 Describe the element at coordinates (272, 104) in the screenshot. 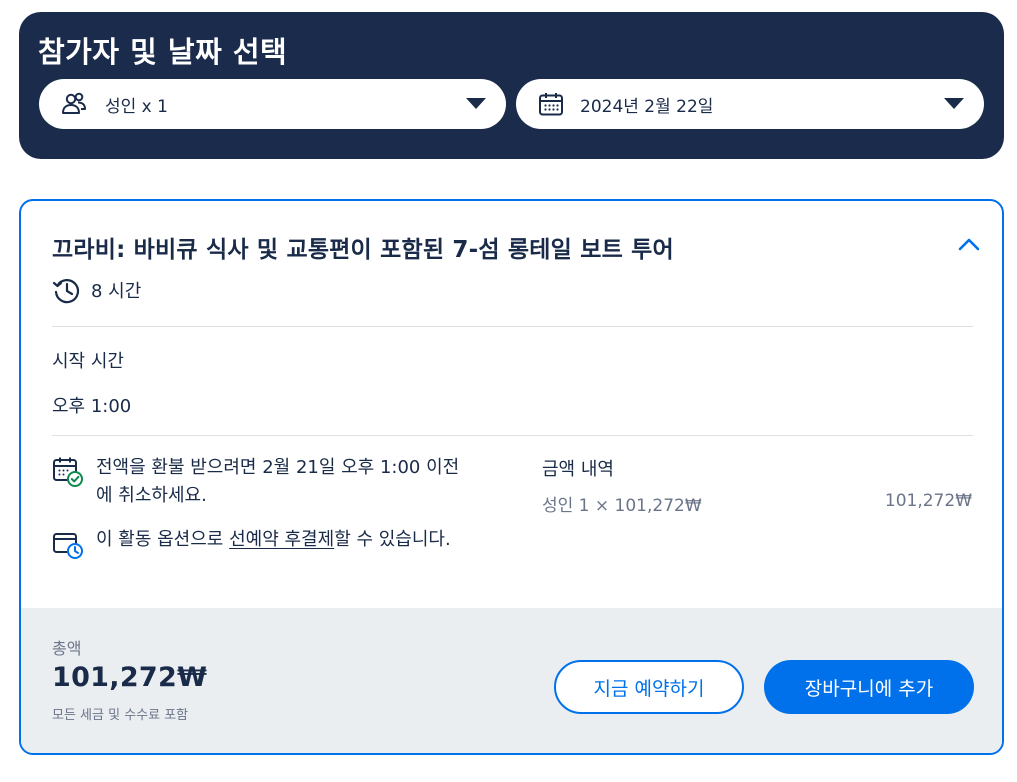

I see `participants-selector: 성인 x 1` at that location.